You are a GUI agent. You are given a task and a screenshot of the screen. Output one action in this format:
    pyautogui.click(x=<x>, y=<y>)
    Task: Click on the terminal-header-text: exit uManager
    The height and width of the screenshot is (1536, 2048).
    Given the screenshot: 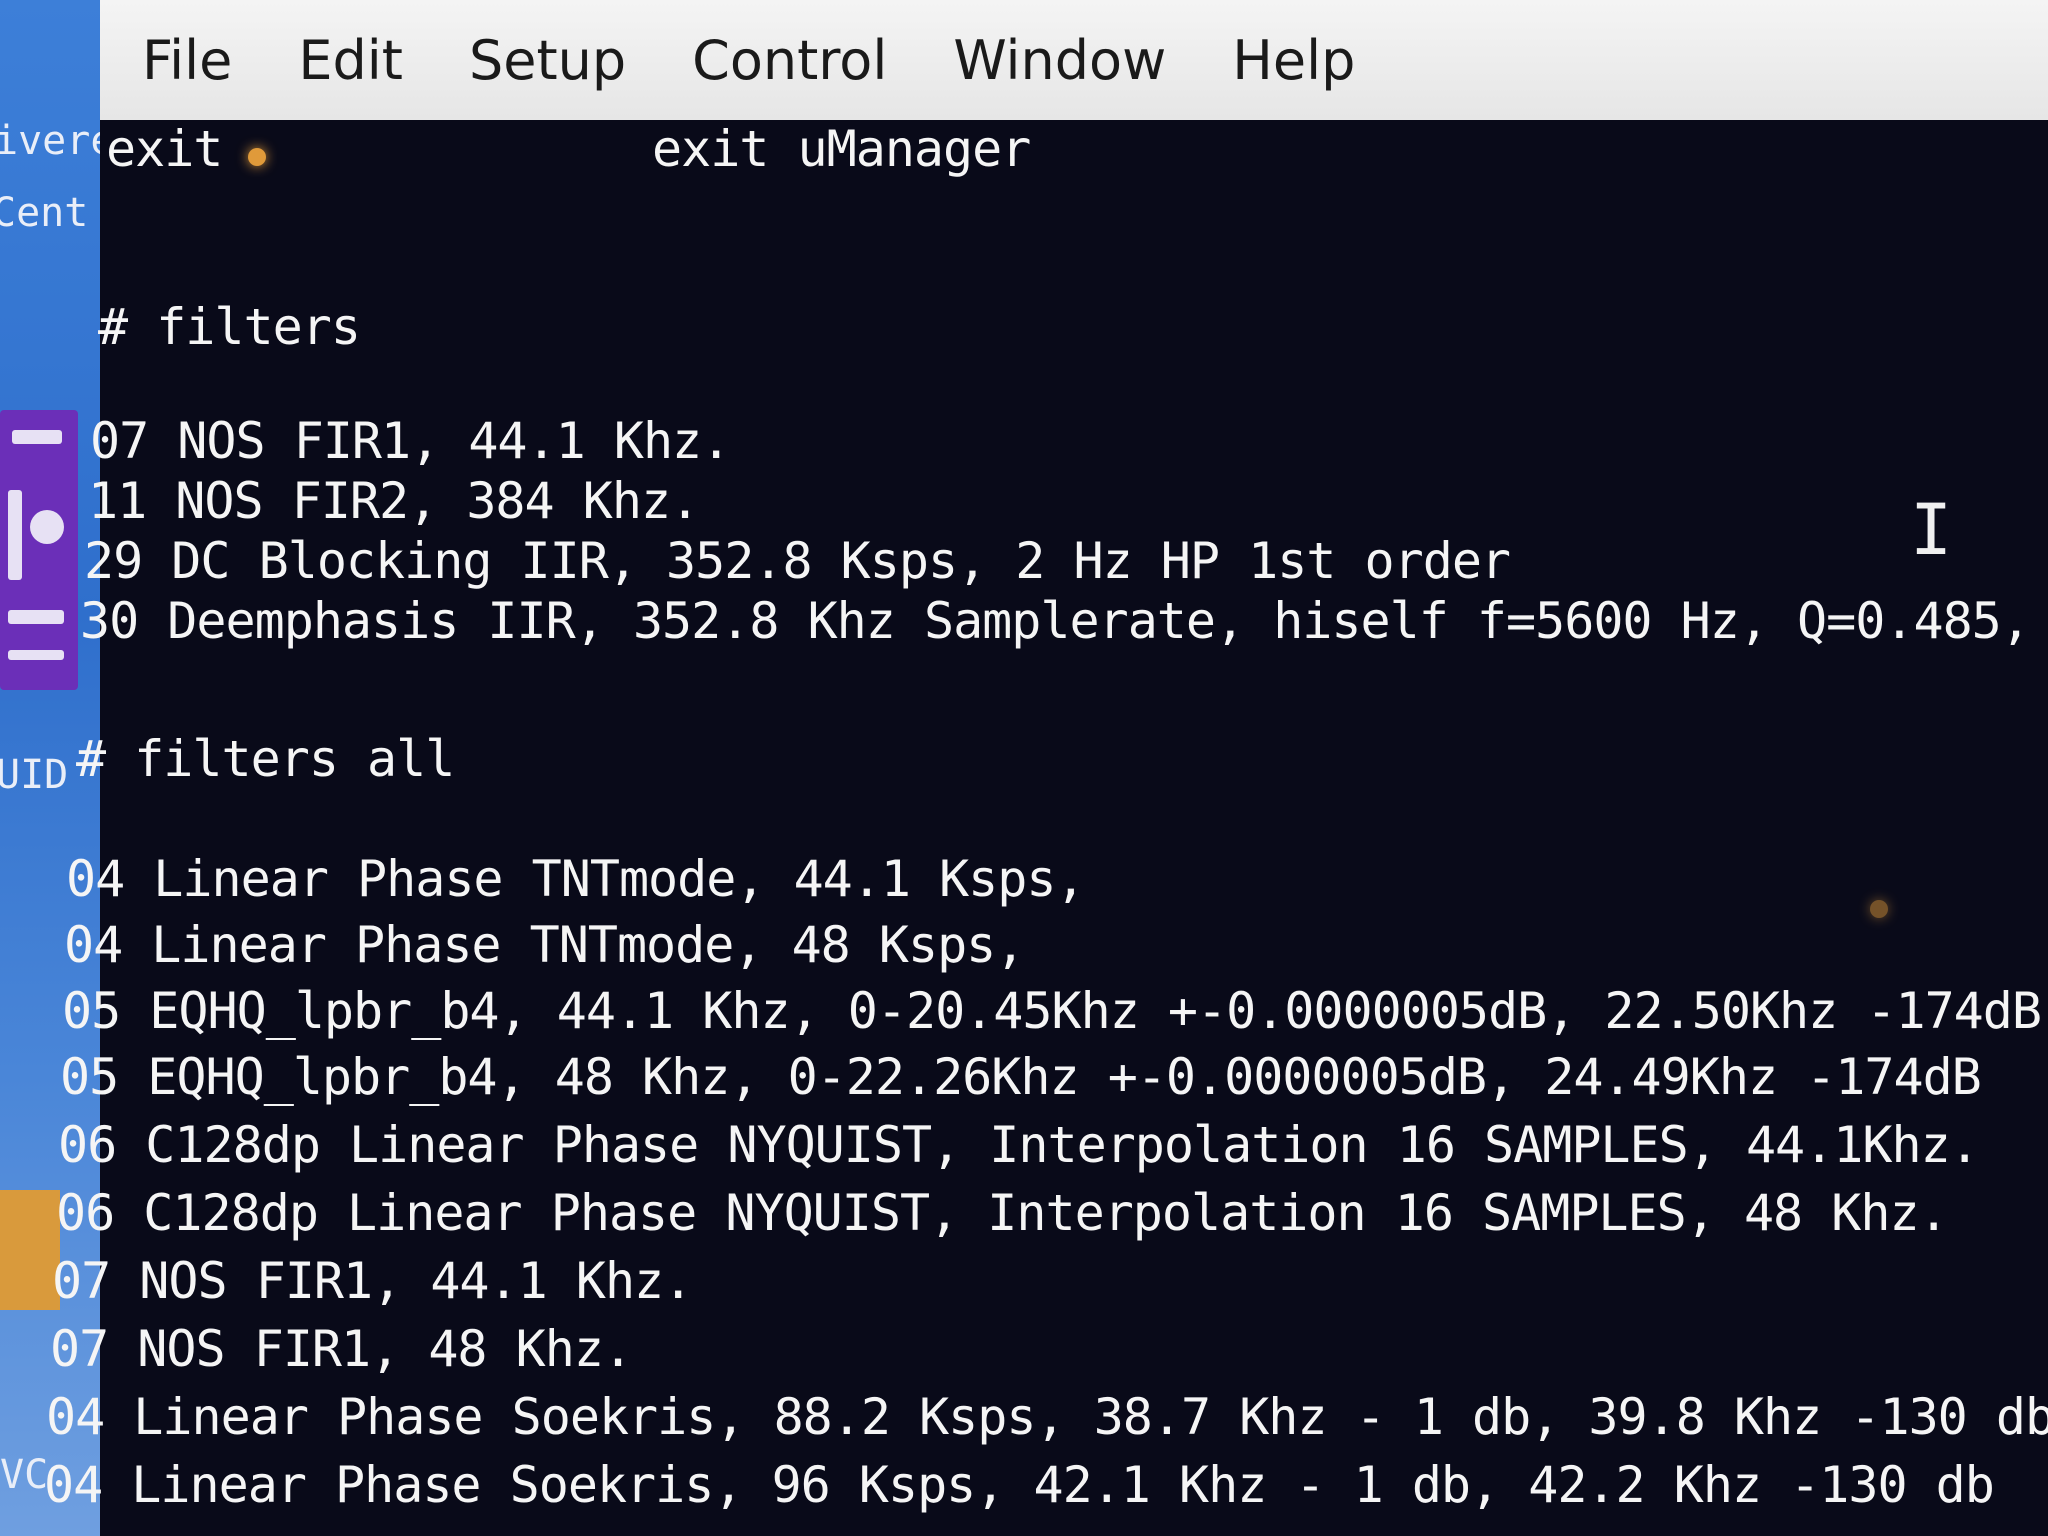 What is the action you would take?
    pyautogui.click(x=841, y=149)
    